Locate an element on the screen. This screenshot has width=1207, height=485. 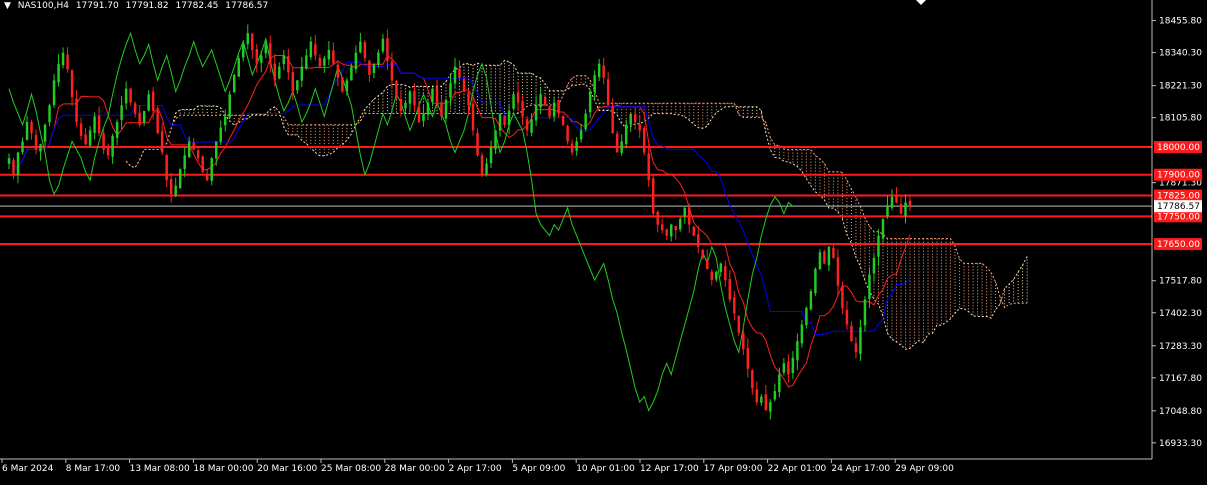
price-tick-label: 17402.30 is located at coordinates (1180, 314).